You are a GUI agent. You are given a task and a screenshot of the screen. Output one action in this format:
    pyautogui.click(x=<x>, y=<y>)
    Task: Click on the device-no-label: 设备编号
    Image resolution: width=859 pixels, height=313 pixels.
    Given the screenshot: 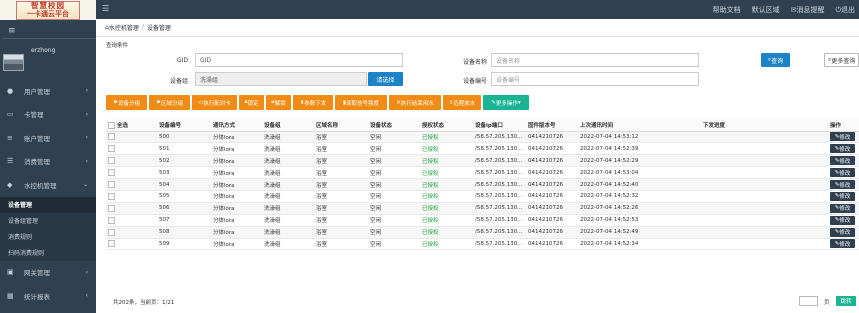 What is the action you would take?
    pyautogui.click(x=474, y=81)
    